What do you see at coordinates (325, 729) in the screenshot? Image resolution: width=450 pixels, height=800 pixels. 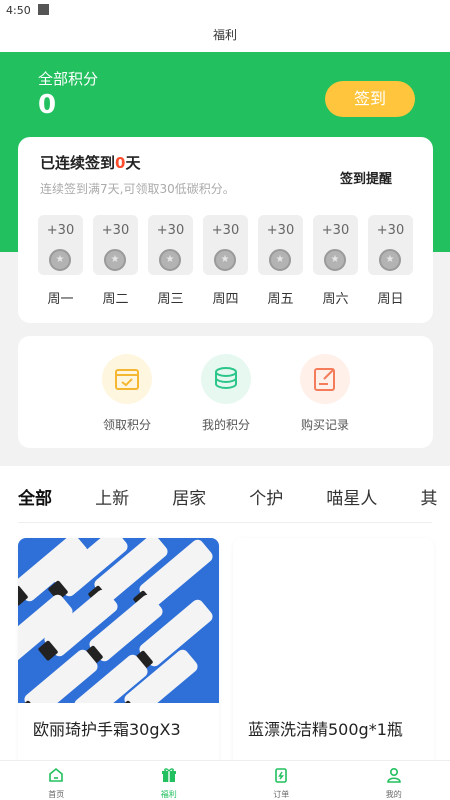 I see `product-title: 蓝漂洗洁精500g*1瓶` at bounding box center [325, 729].